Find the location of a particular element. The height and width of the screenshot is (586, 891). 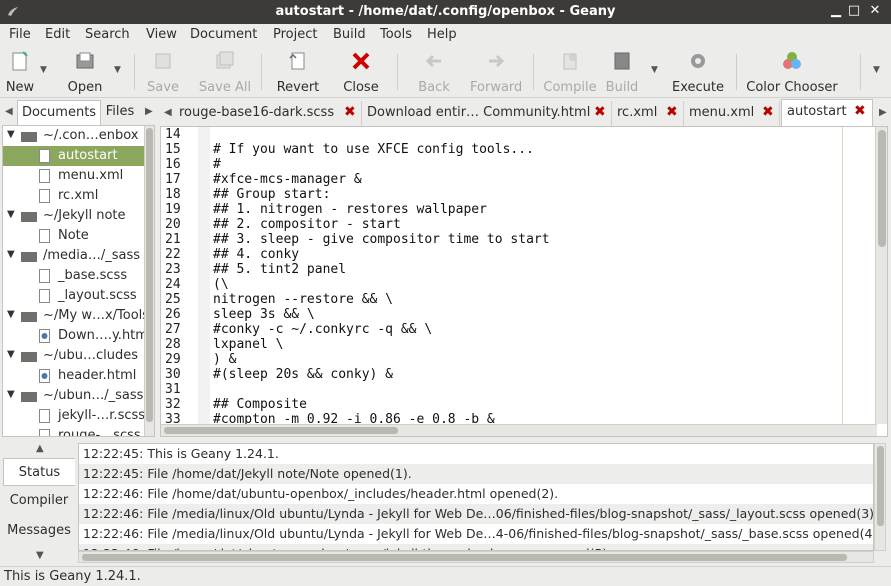

editor-horizontal-scrollbar is located at coordinates (519, 430).